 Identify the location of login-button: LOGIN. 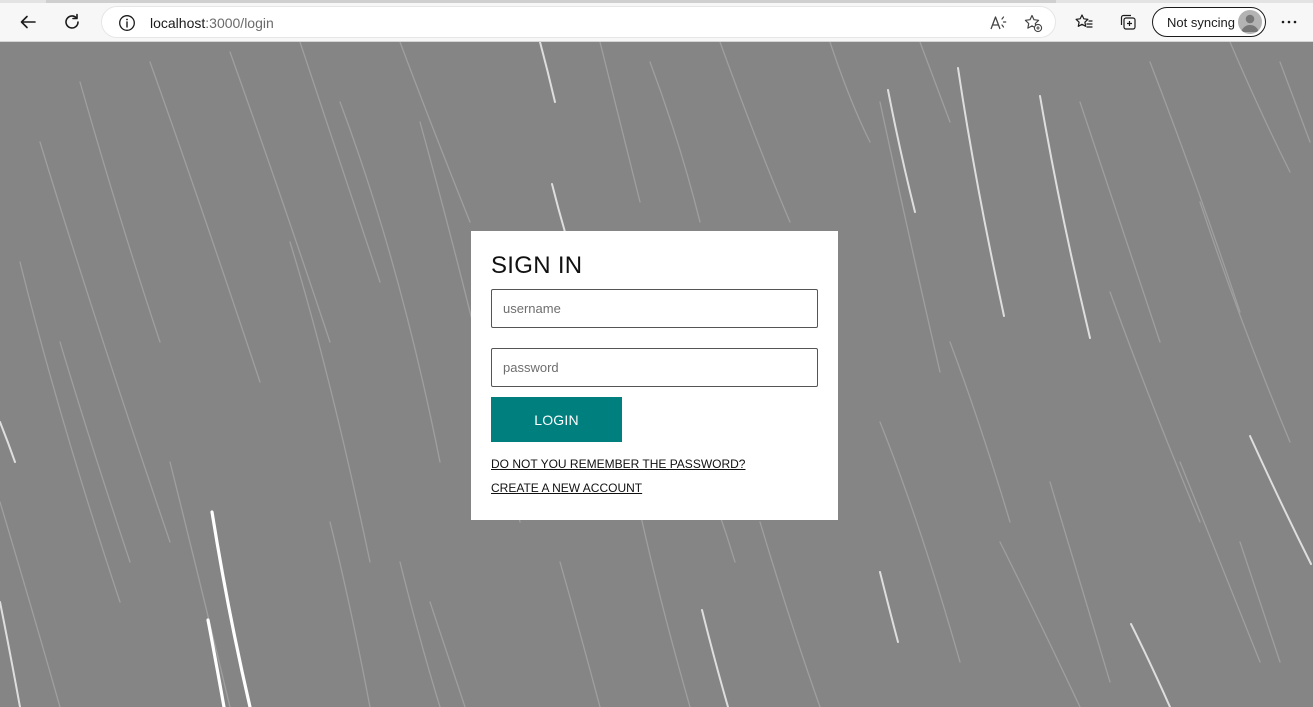
(556, 419).